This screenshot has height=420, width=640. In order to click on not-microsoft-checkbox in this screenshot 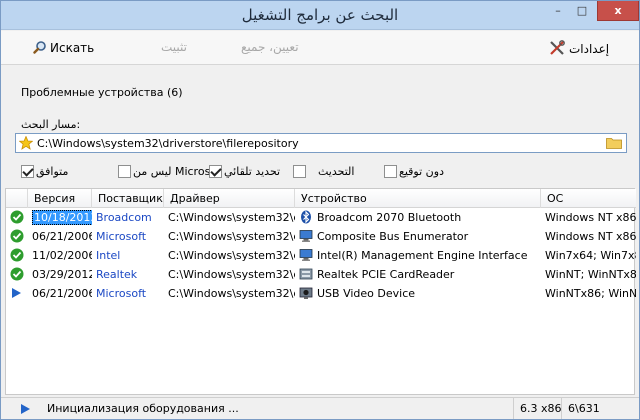, I will do `click(124, 171)`.